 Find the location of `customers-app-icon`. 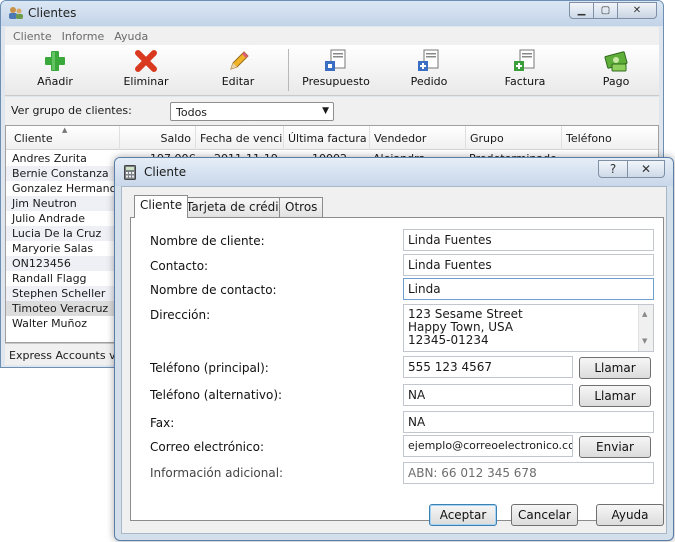

customers-app-icon is located at coordinates (16, 13).